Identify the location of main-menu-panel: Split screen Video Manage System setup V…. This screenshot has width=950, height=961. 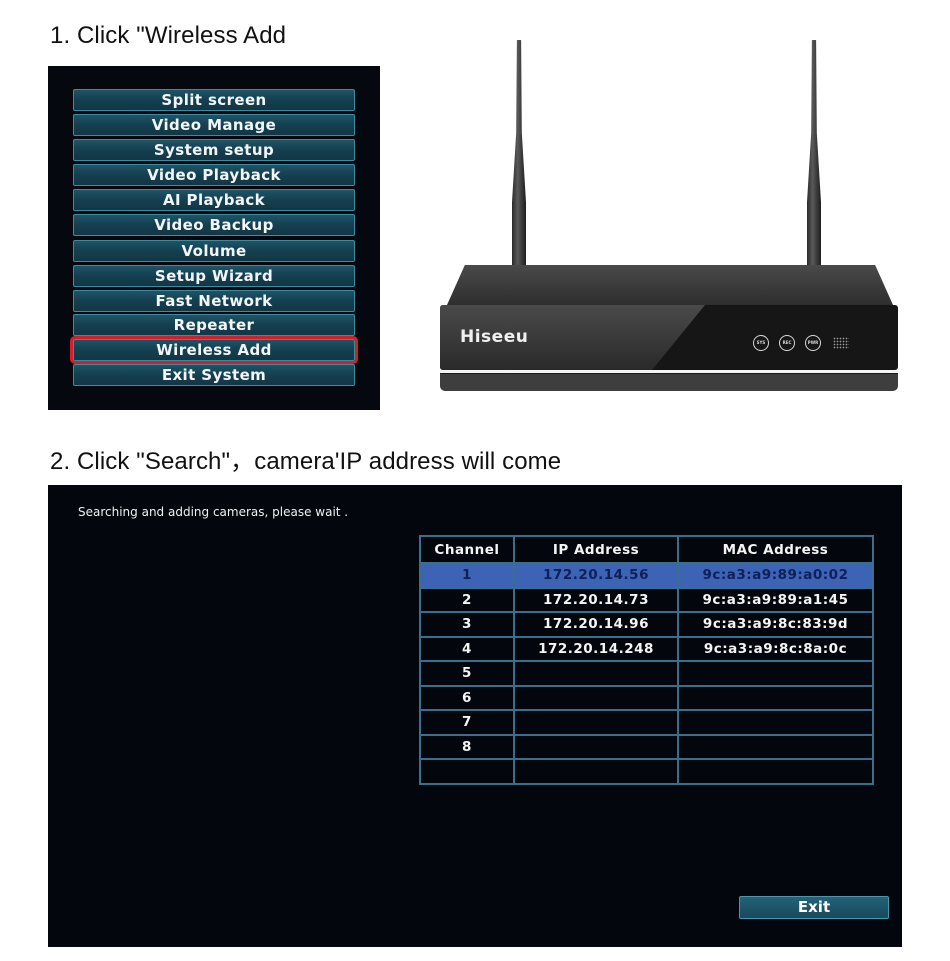
(214, 238).